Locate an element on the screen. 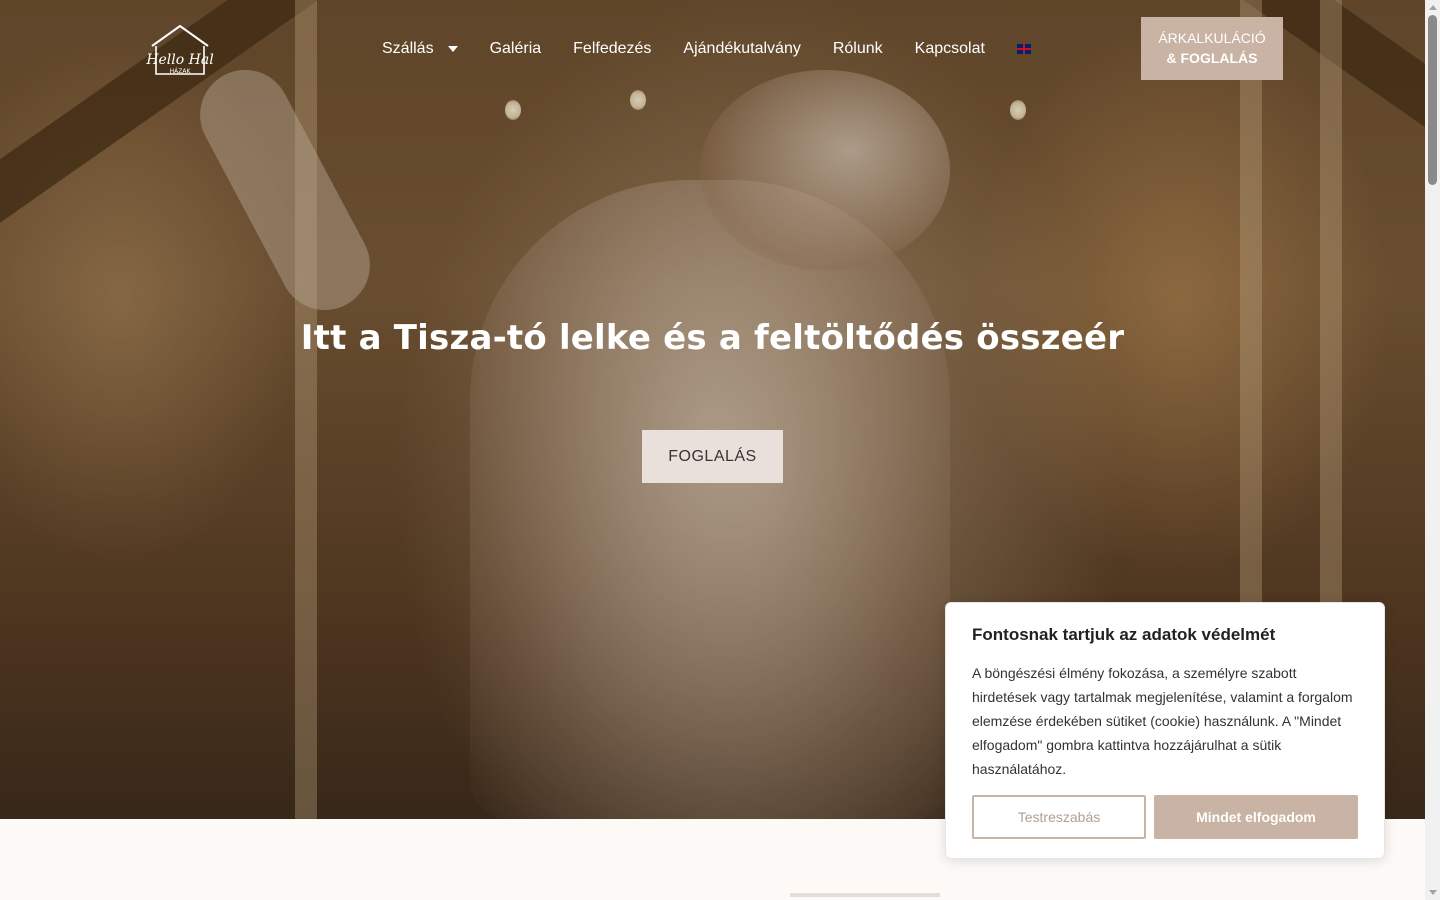  hero-booking-button: FOGLALÁS is located at coordinates (712, 456).